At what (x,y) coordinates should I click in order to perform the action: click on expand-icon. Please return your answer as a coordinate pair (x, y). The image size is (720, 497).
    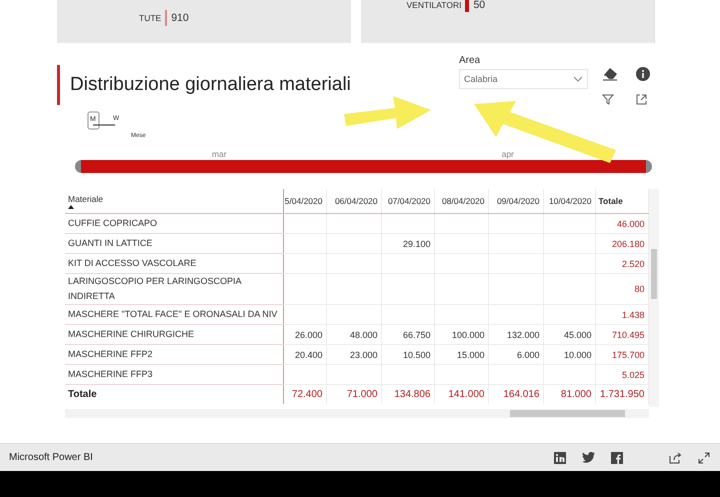
    Looking at the image, I should click on (641, 99).